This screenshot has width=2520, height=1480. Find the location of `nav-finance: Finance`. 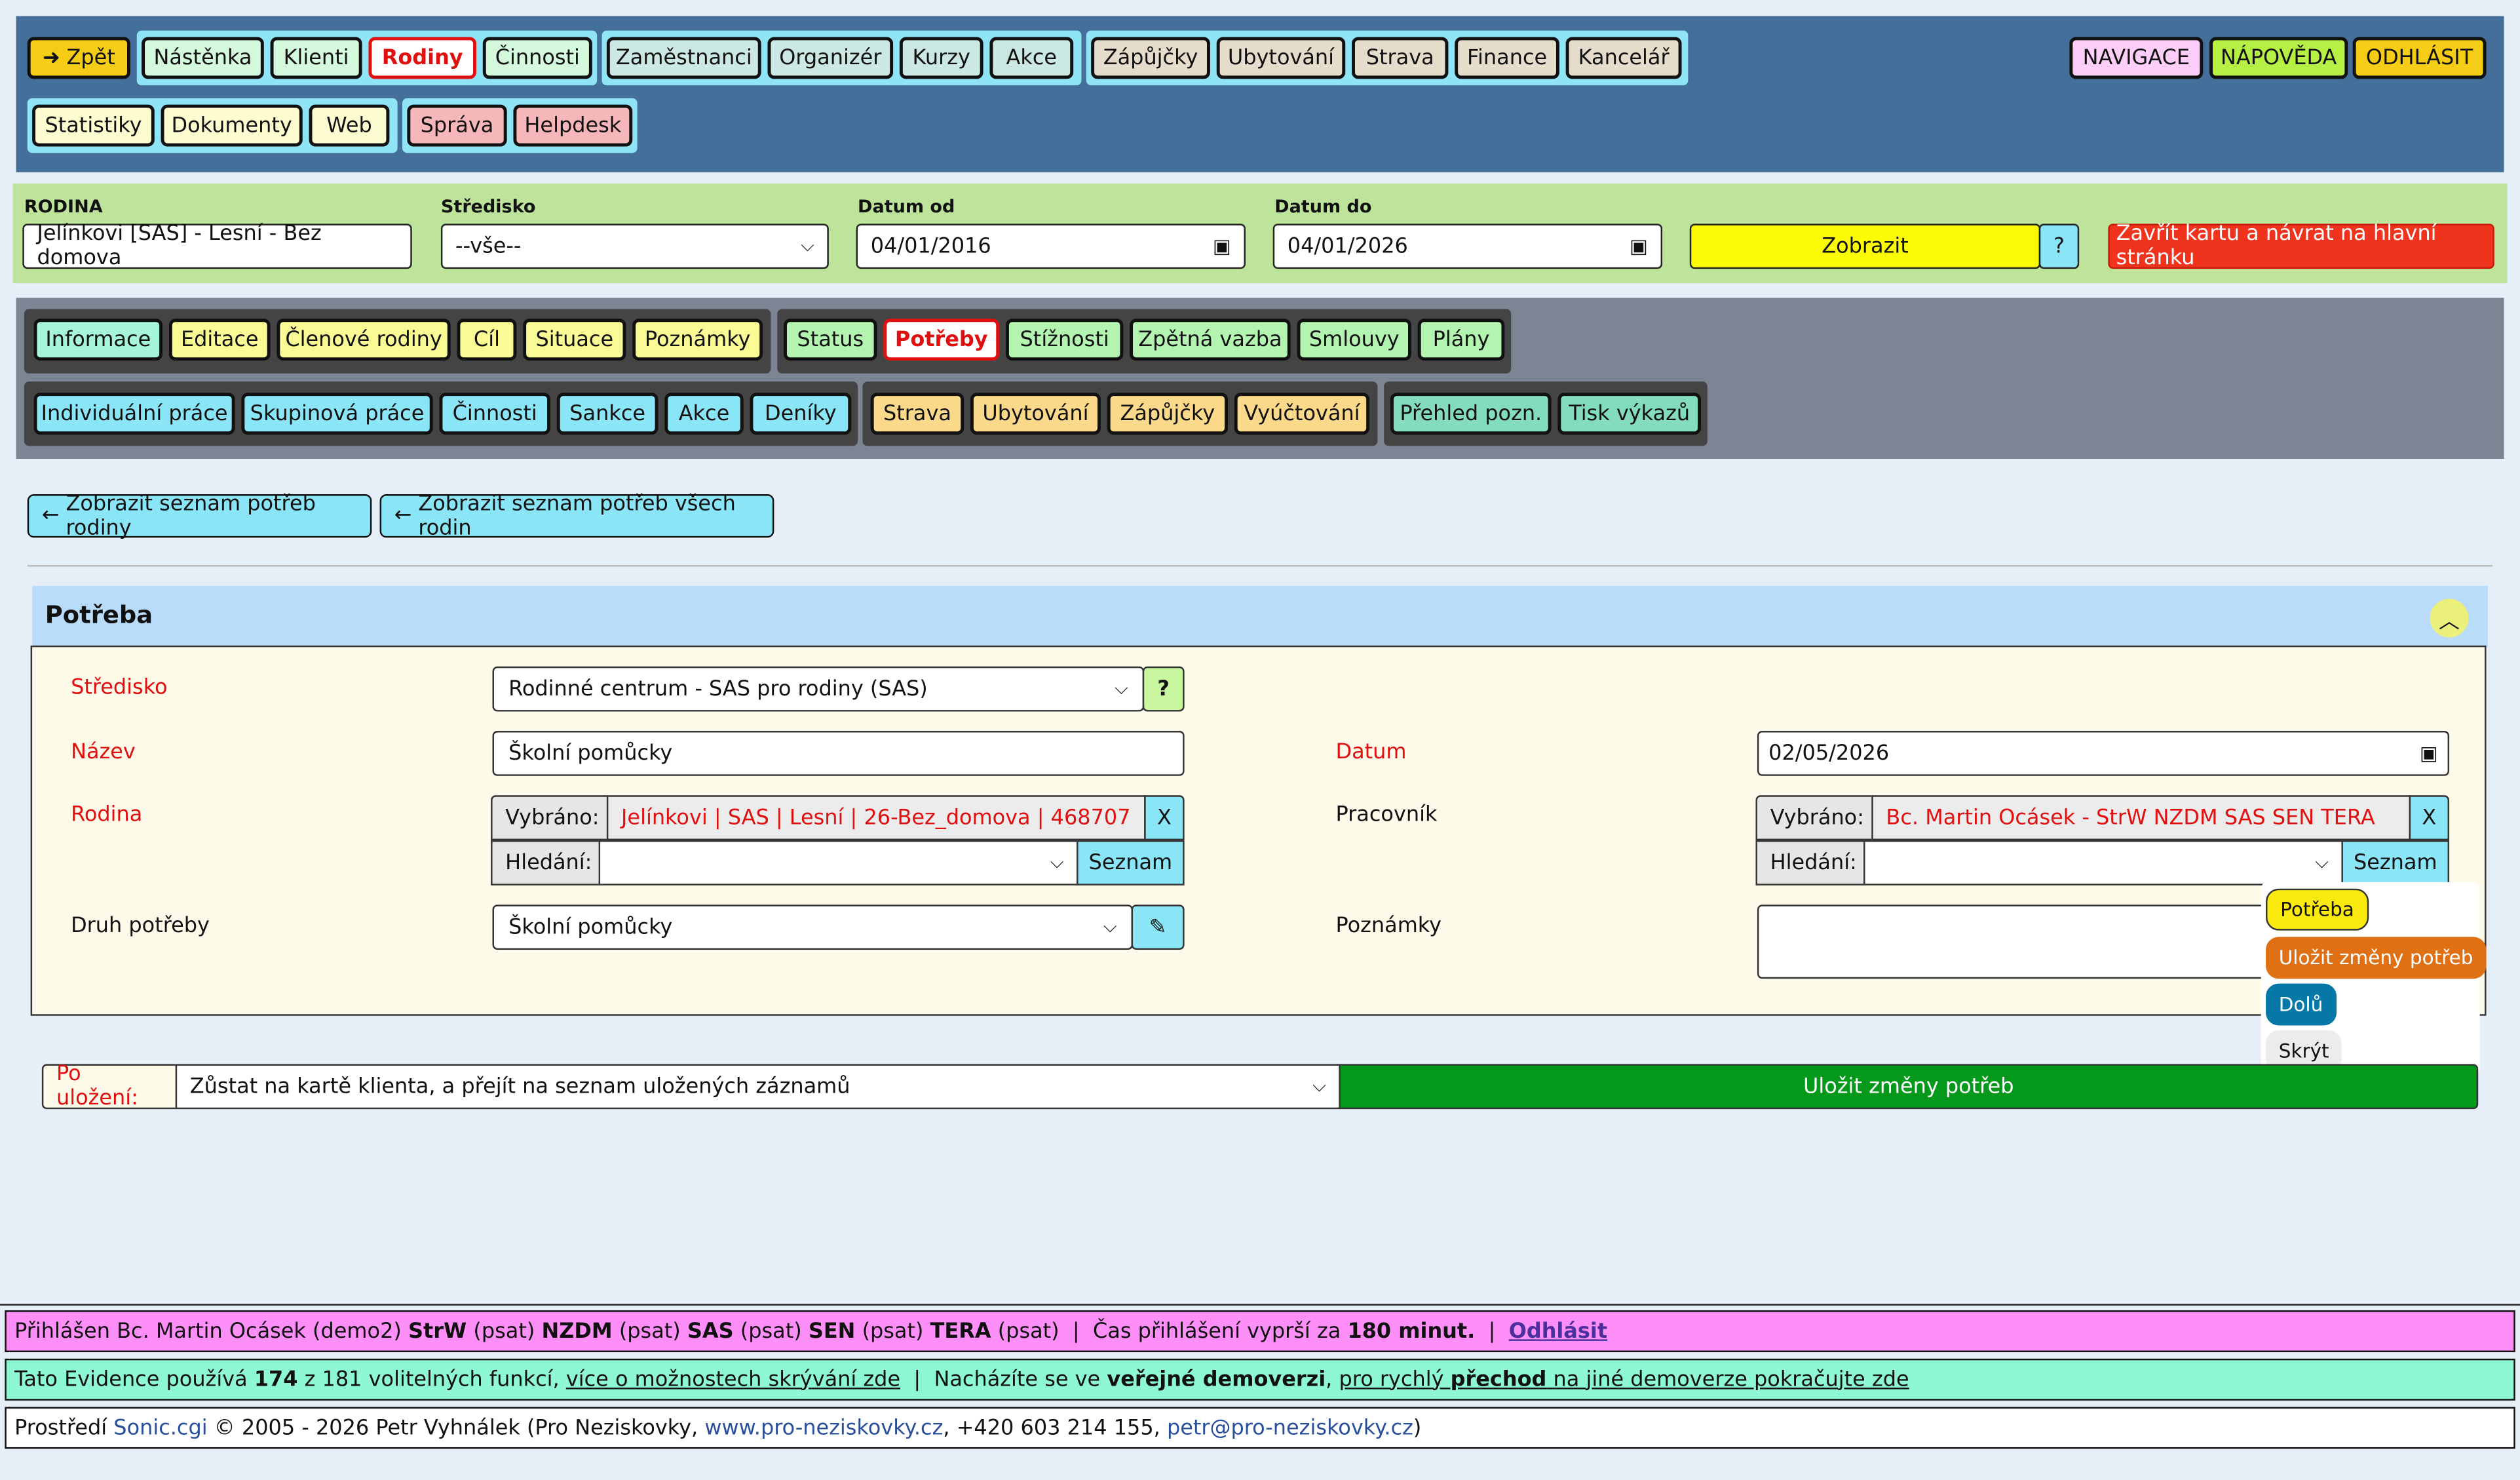

nav-finance: Finance is located at coordinates (1507, 58).